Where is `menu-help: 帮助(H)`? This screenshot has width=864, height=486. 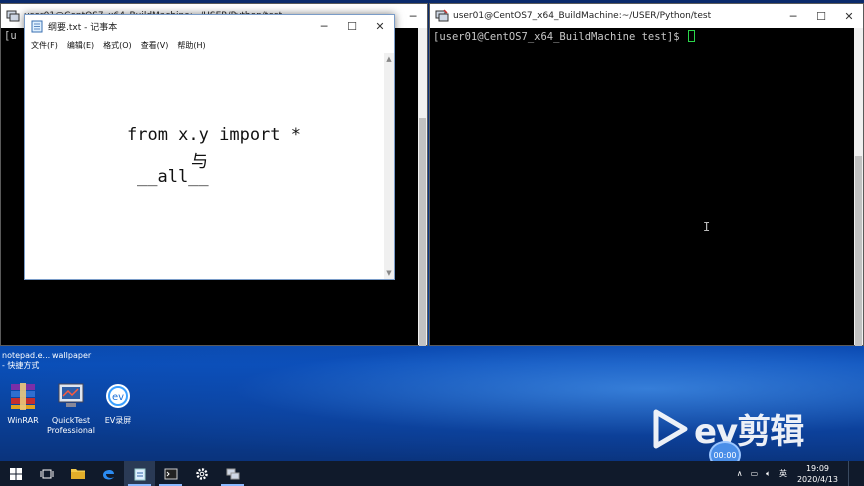 menu-help: 帮助(H) is located at coordinates (191, 45).